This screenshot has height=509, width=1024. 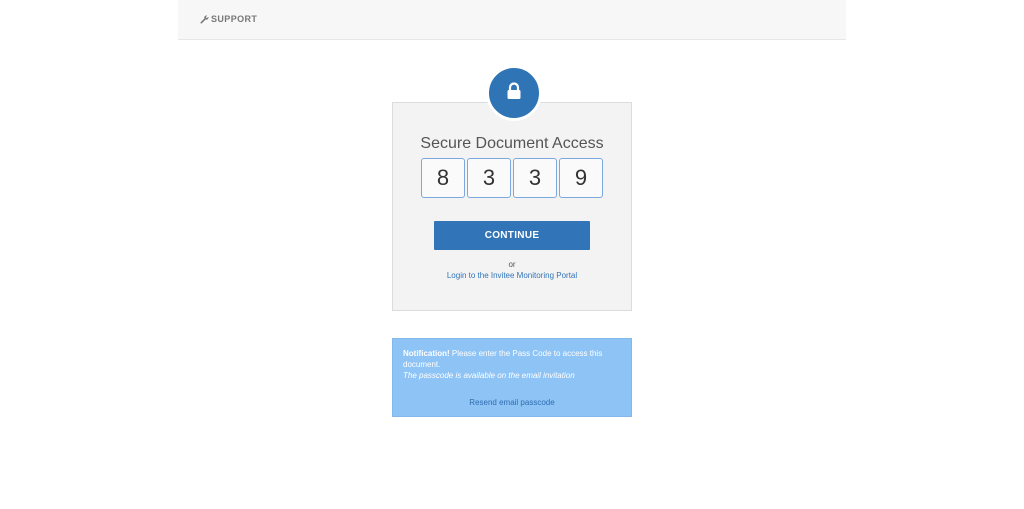 I want to click on support-label: SUPPORT, so click(x=234, y=19).